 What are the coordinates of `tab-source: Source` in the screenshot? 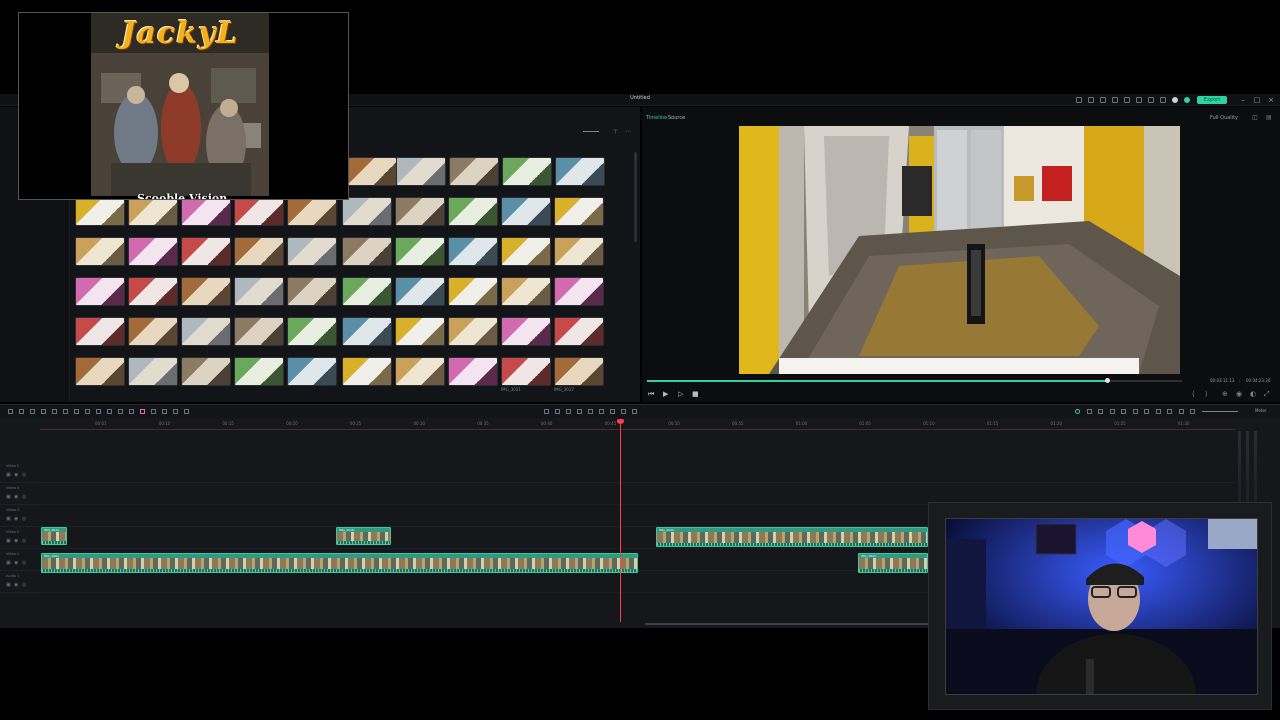 It's located at (676, 118).